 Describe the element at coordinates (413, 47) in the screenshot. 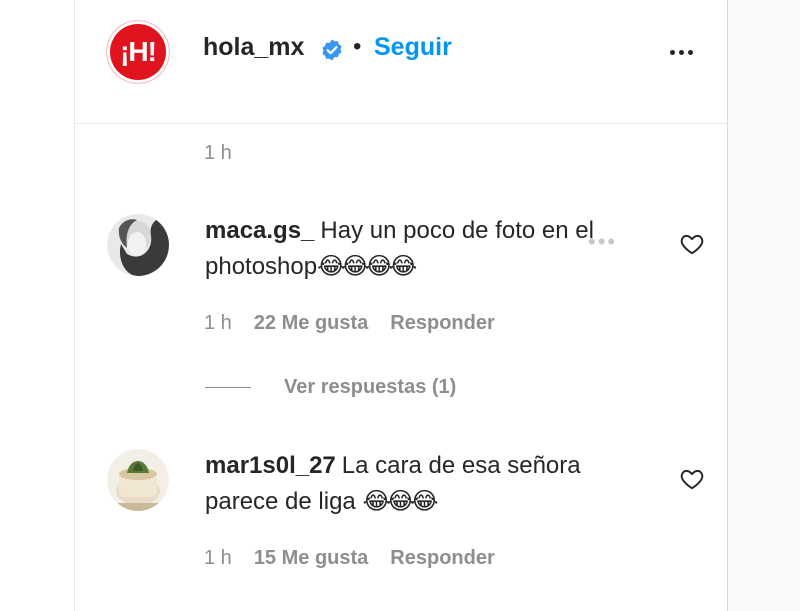

I see `follow-button: Seguir` at that location.